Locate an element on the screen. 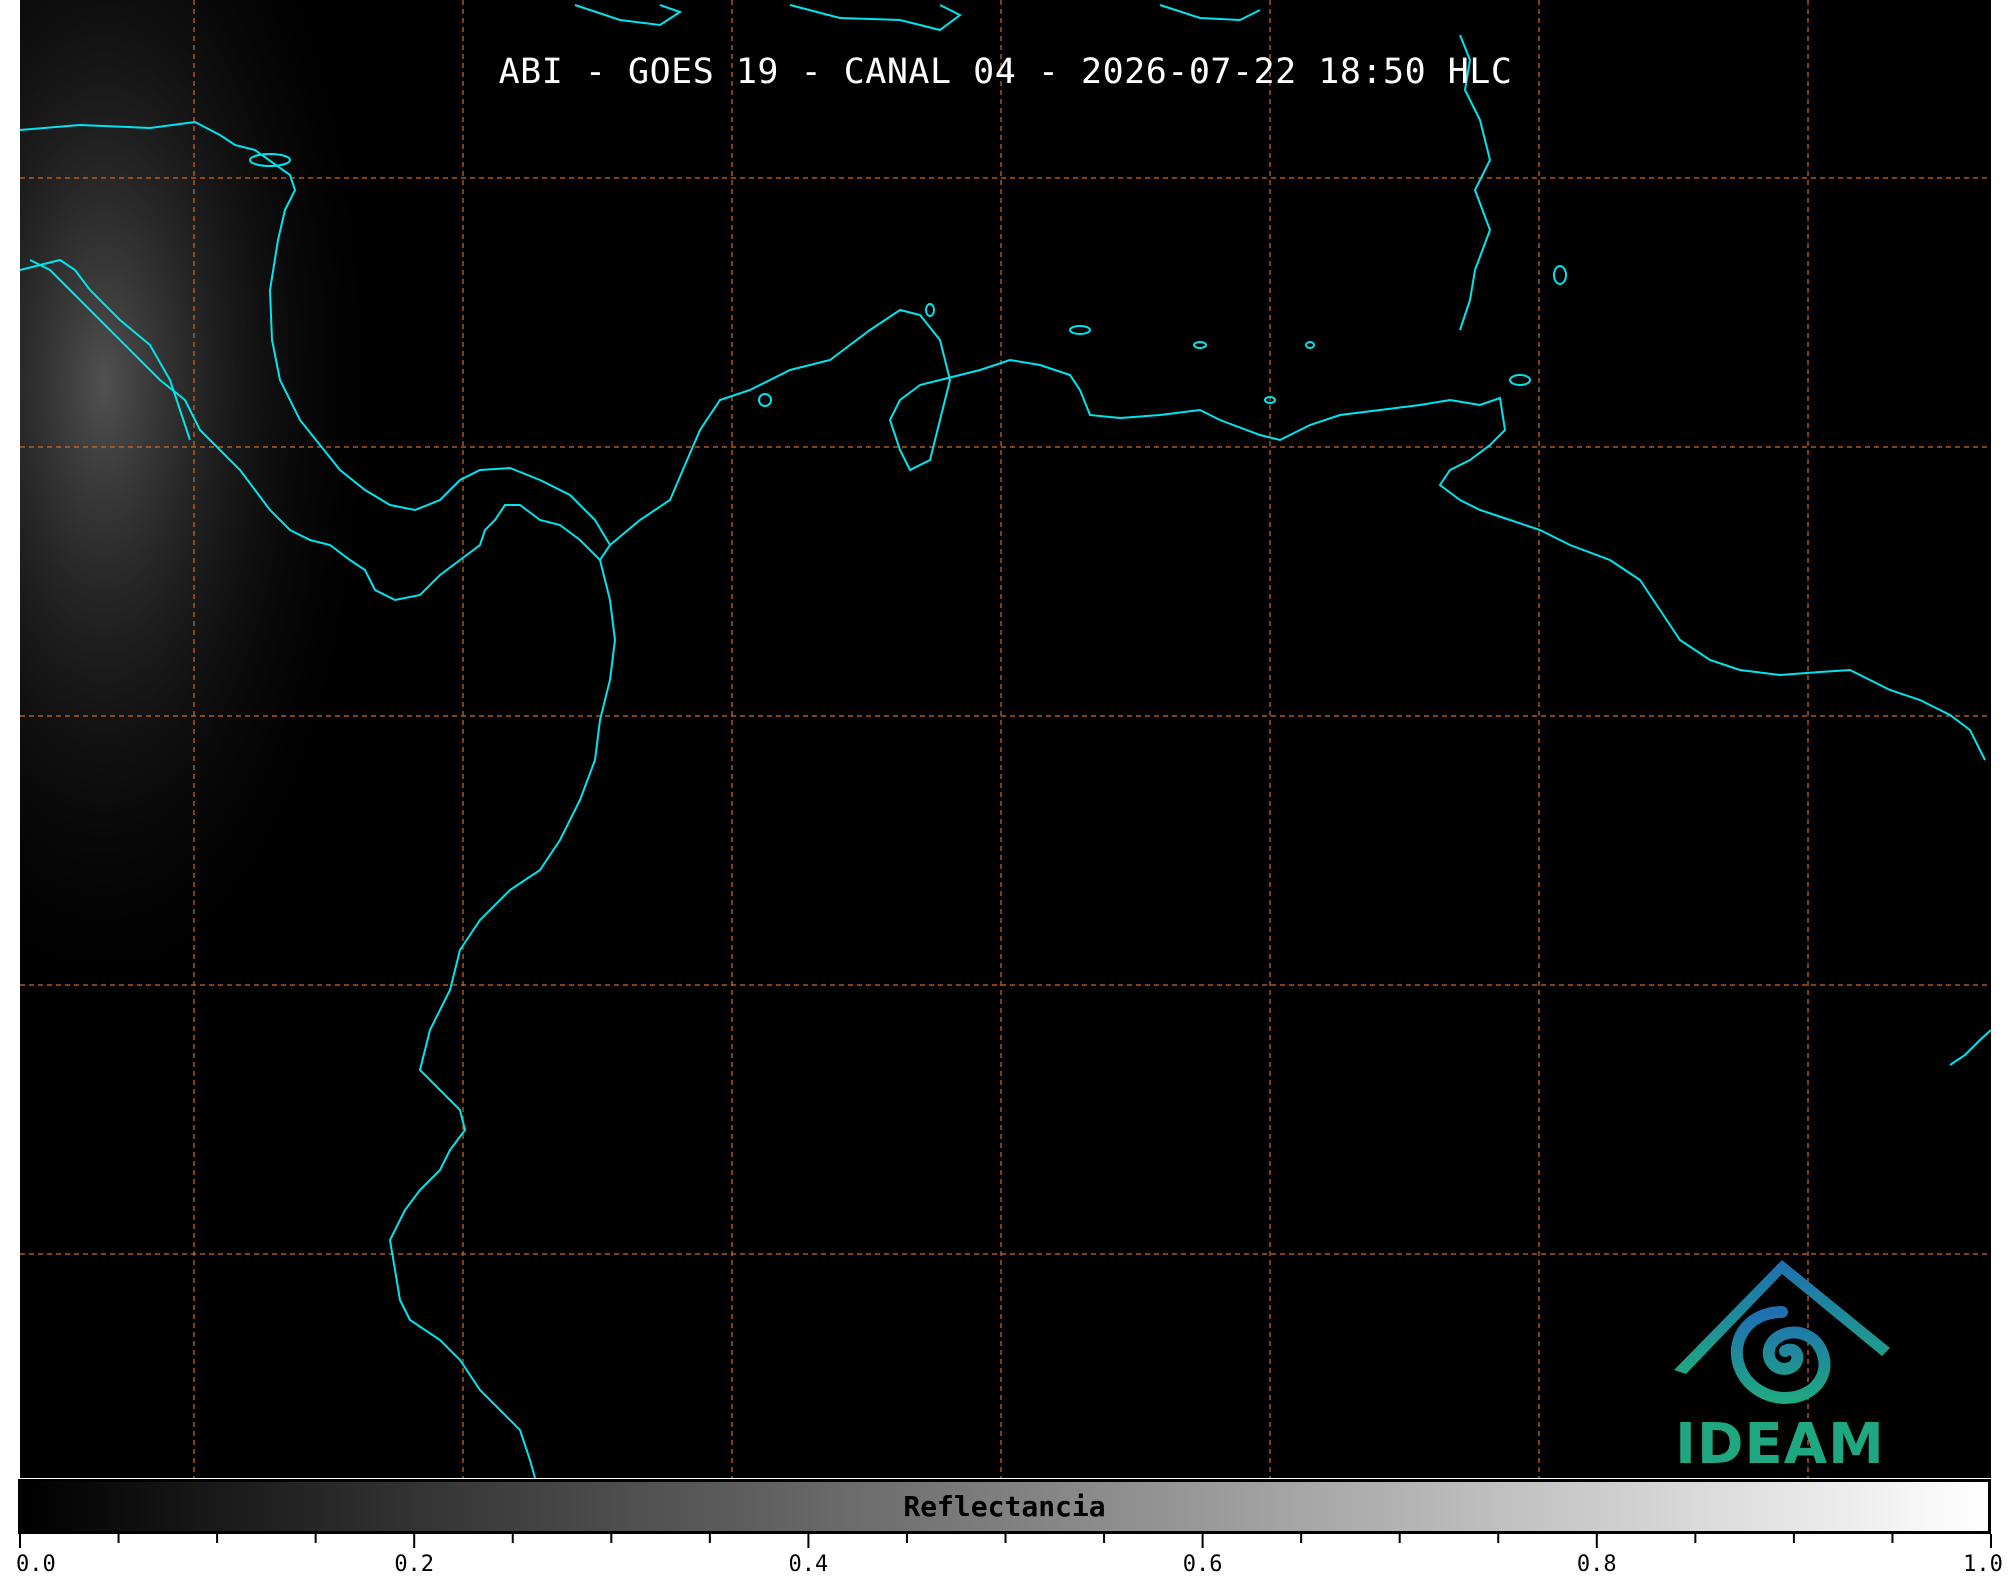 This screenshot has height=1577, width=2011. colorbar-tick-label: 0.4 is located at coordinates (808, 1564).